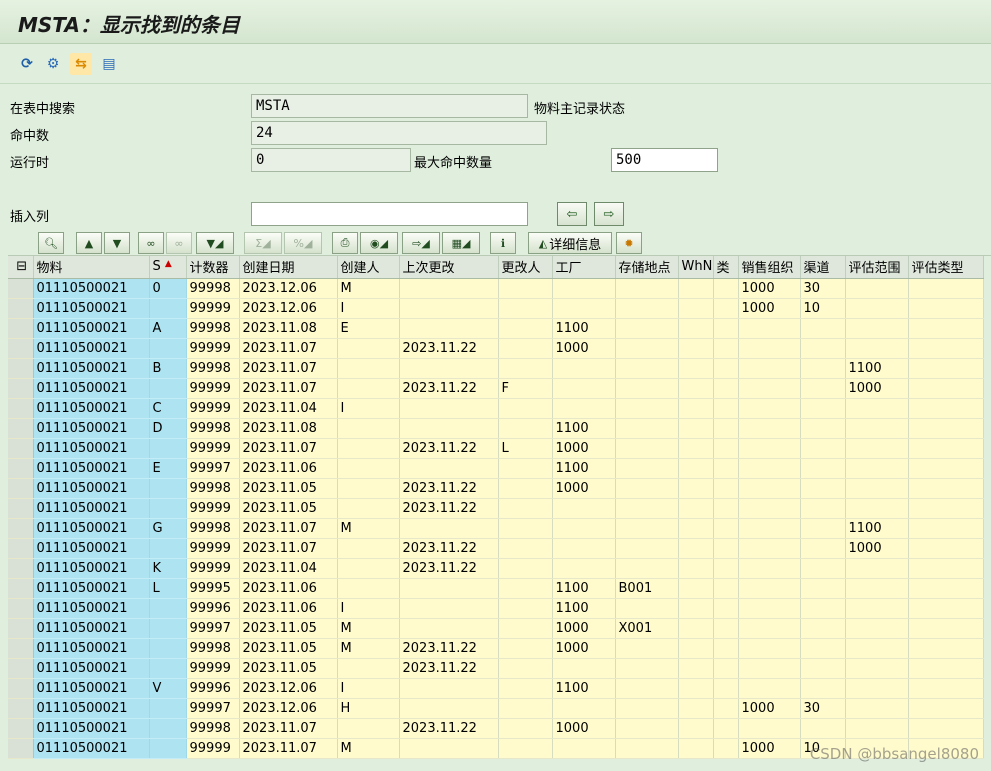 Image resolution: width=991 pixels, height=771 pixels. I want to click on column-header: 物料, so click(91, 267).